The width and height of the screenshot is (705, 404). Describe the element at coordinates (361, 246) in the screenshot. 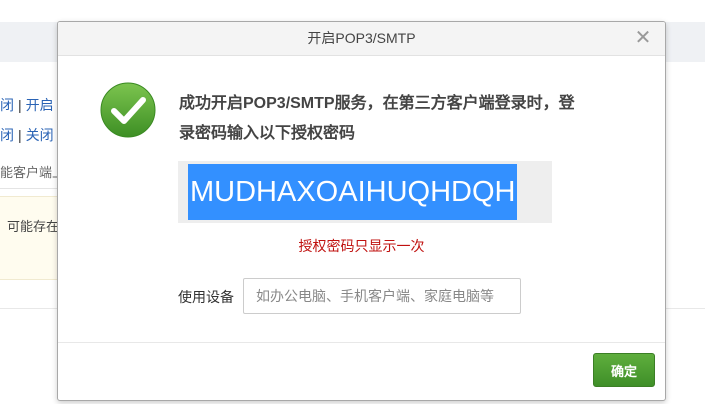

I see `auth-code-note: 授权密码只显示一次` at that location.